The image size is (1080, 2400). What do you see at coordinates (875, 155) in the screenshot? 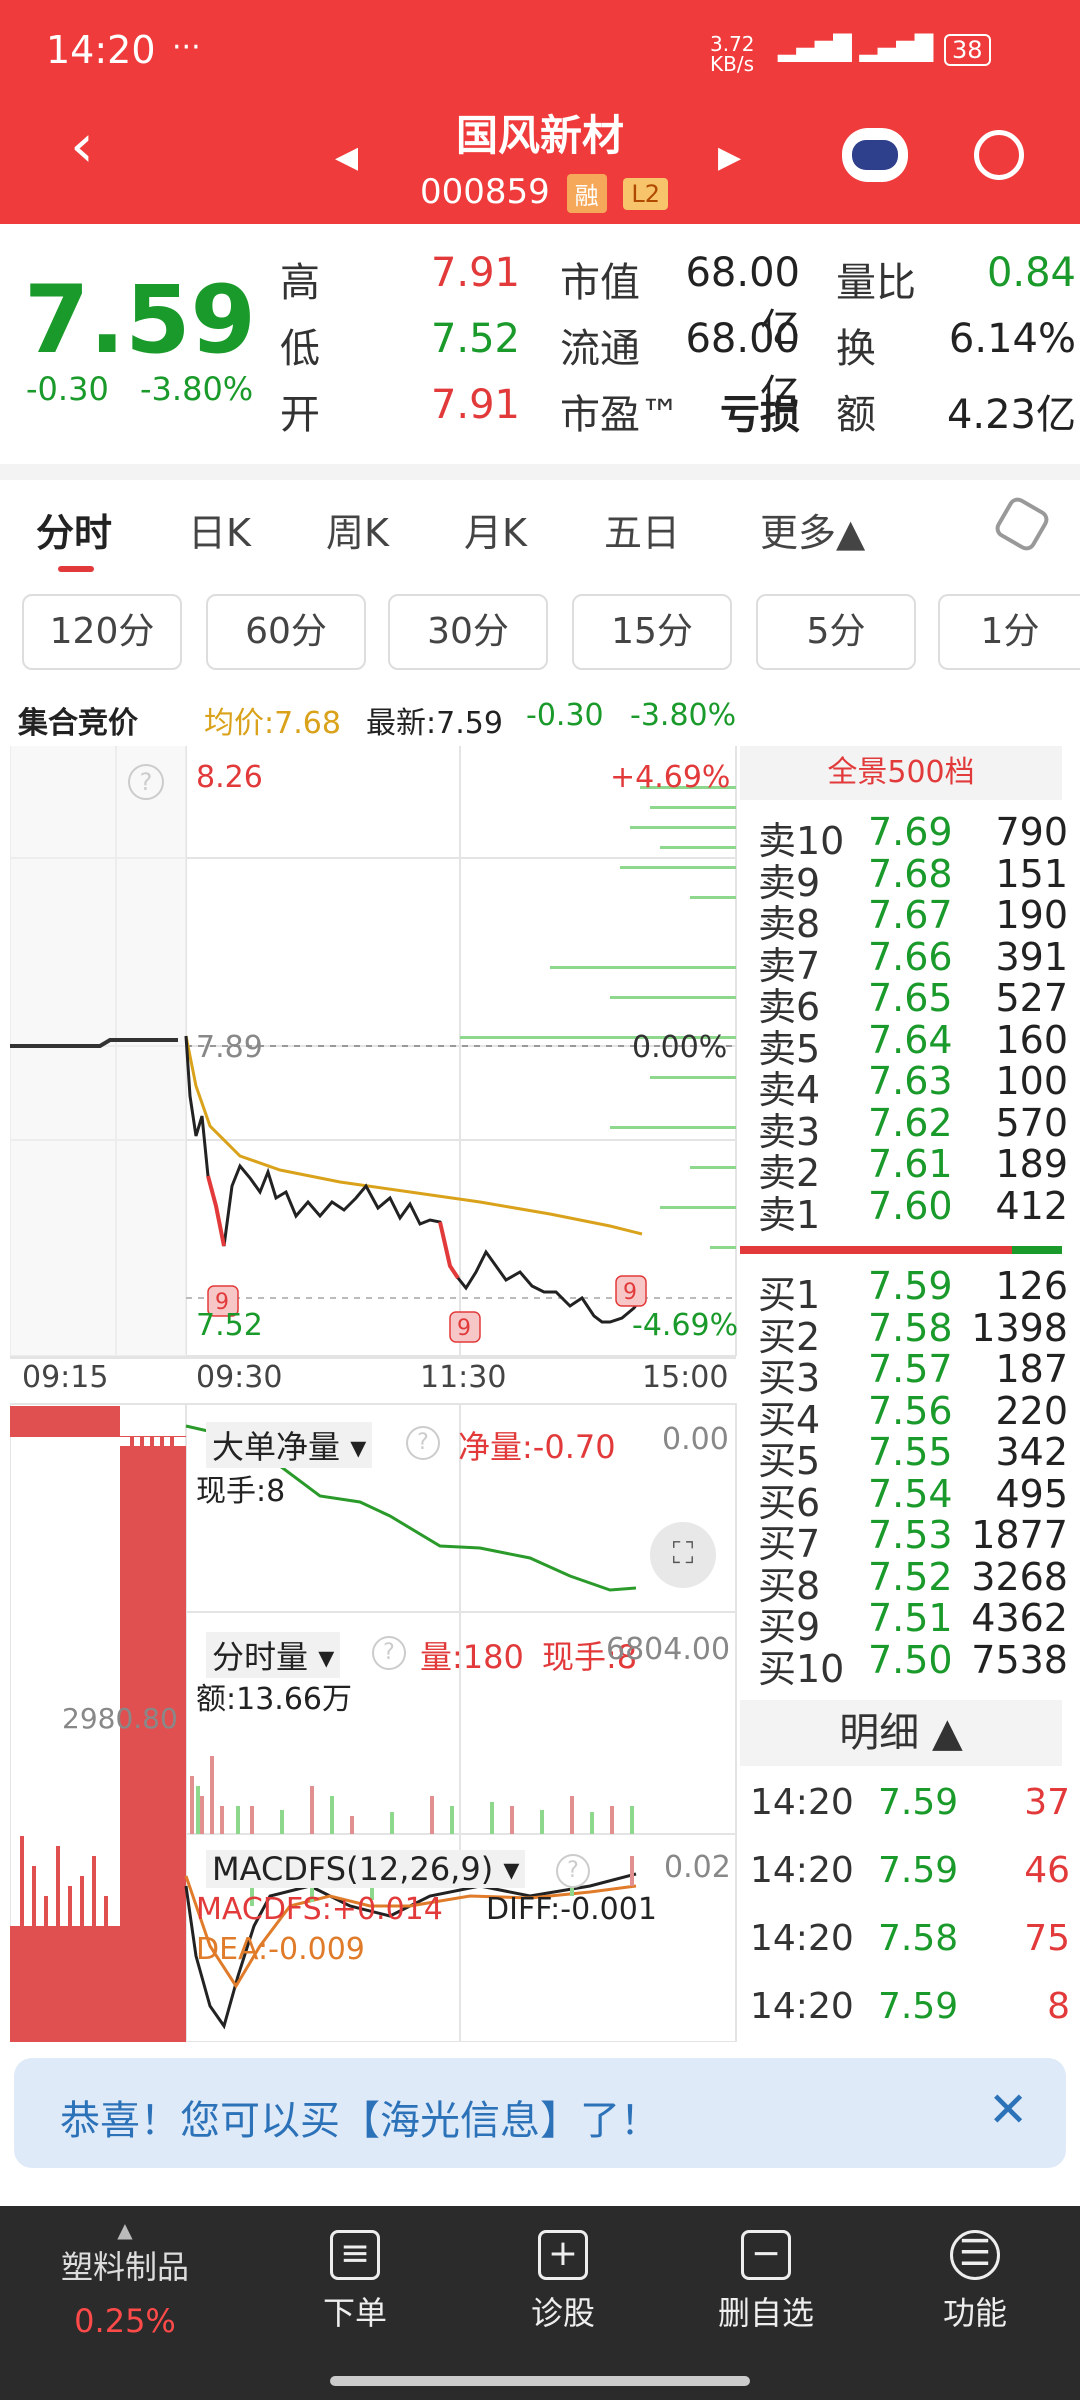
I see `robot-assistant-icon` at bounding box center [875, 155].